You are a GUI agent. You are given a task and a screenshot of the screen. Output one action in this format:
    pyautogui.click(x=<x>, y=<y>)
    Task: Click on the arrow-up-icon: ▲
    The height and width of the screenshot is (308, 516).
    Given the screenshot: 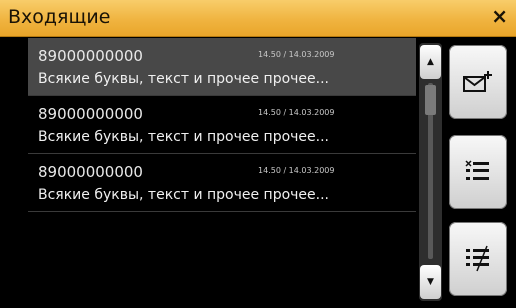 What is the action you would take?
    pyautogui.click(x=430, y=62)
    